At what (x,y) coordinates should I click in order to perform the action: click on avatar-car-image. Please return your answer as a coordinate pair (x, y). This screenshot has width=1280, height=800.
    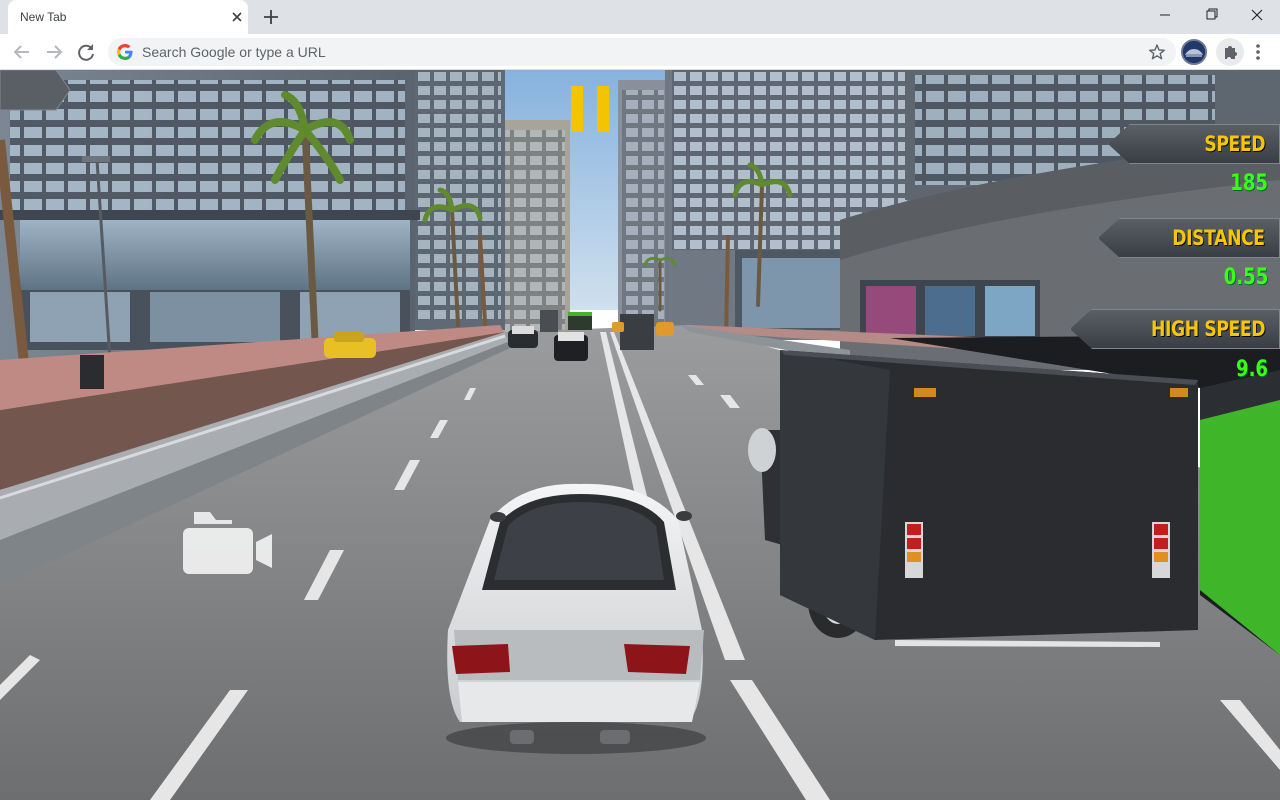
    Looking at the image, I should click on (1194, 52).